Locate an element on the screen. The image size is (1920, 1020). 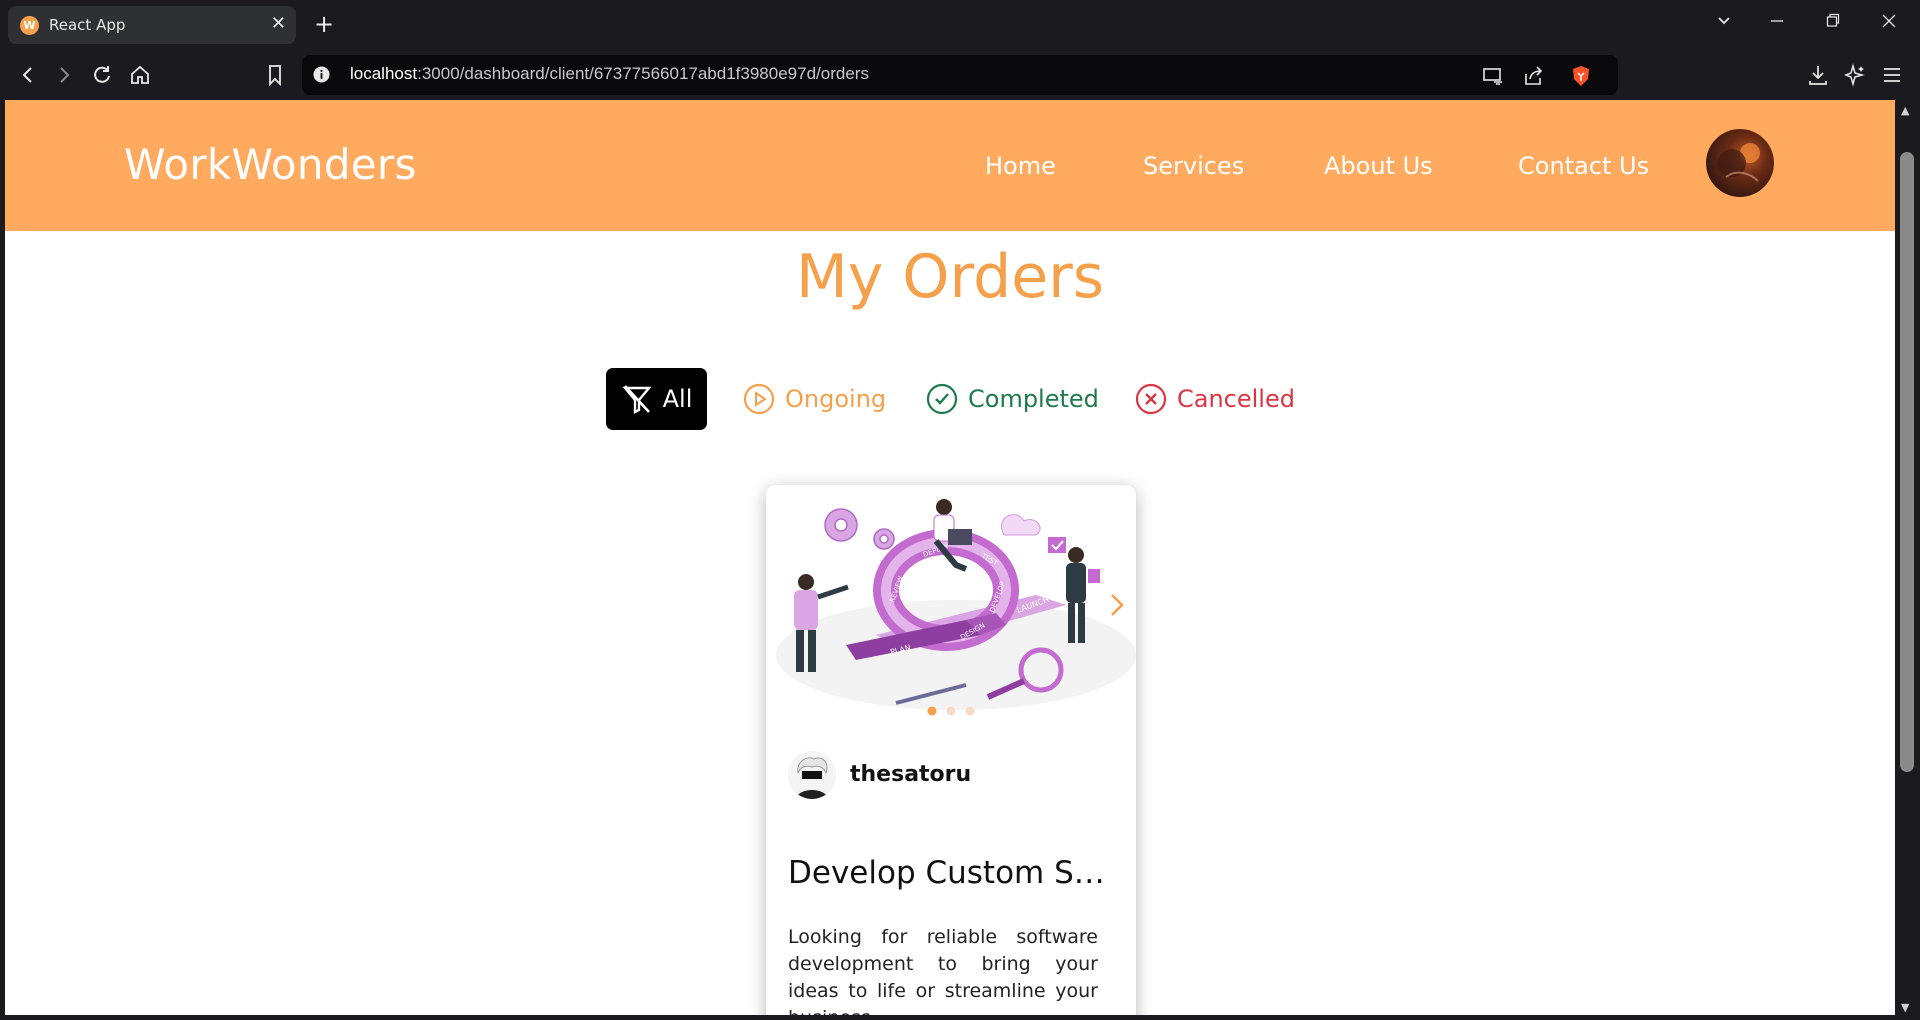
cast-icon is located at coordinates (1493, 76).